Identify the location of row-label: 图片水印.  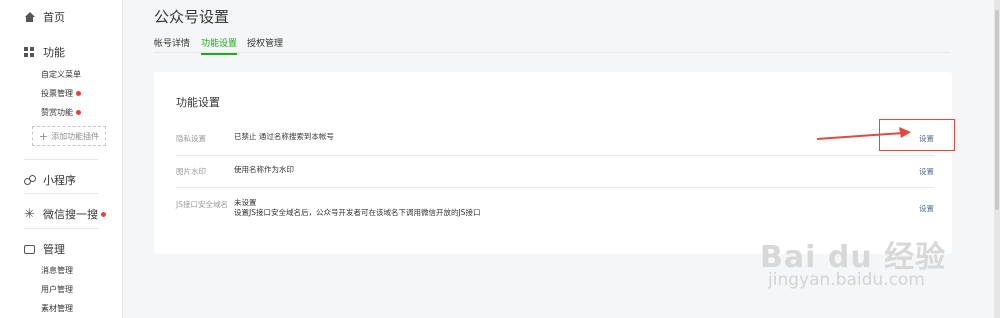
(191, 171).